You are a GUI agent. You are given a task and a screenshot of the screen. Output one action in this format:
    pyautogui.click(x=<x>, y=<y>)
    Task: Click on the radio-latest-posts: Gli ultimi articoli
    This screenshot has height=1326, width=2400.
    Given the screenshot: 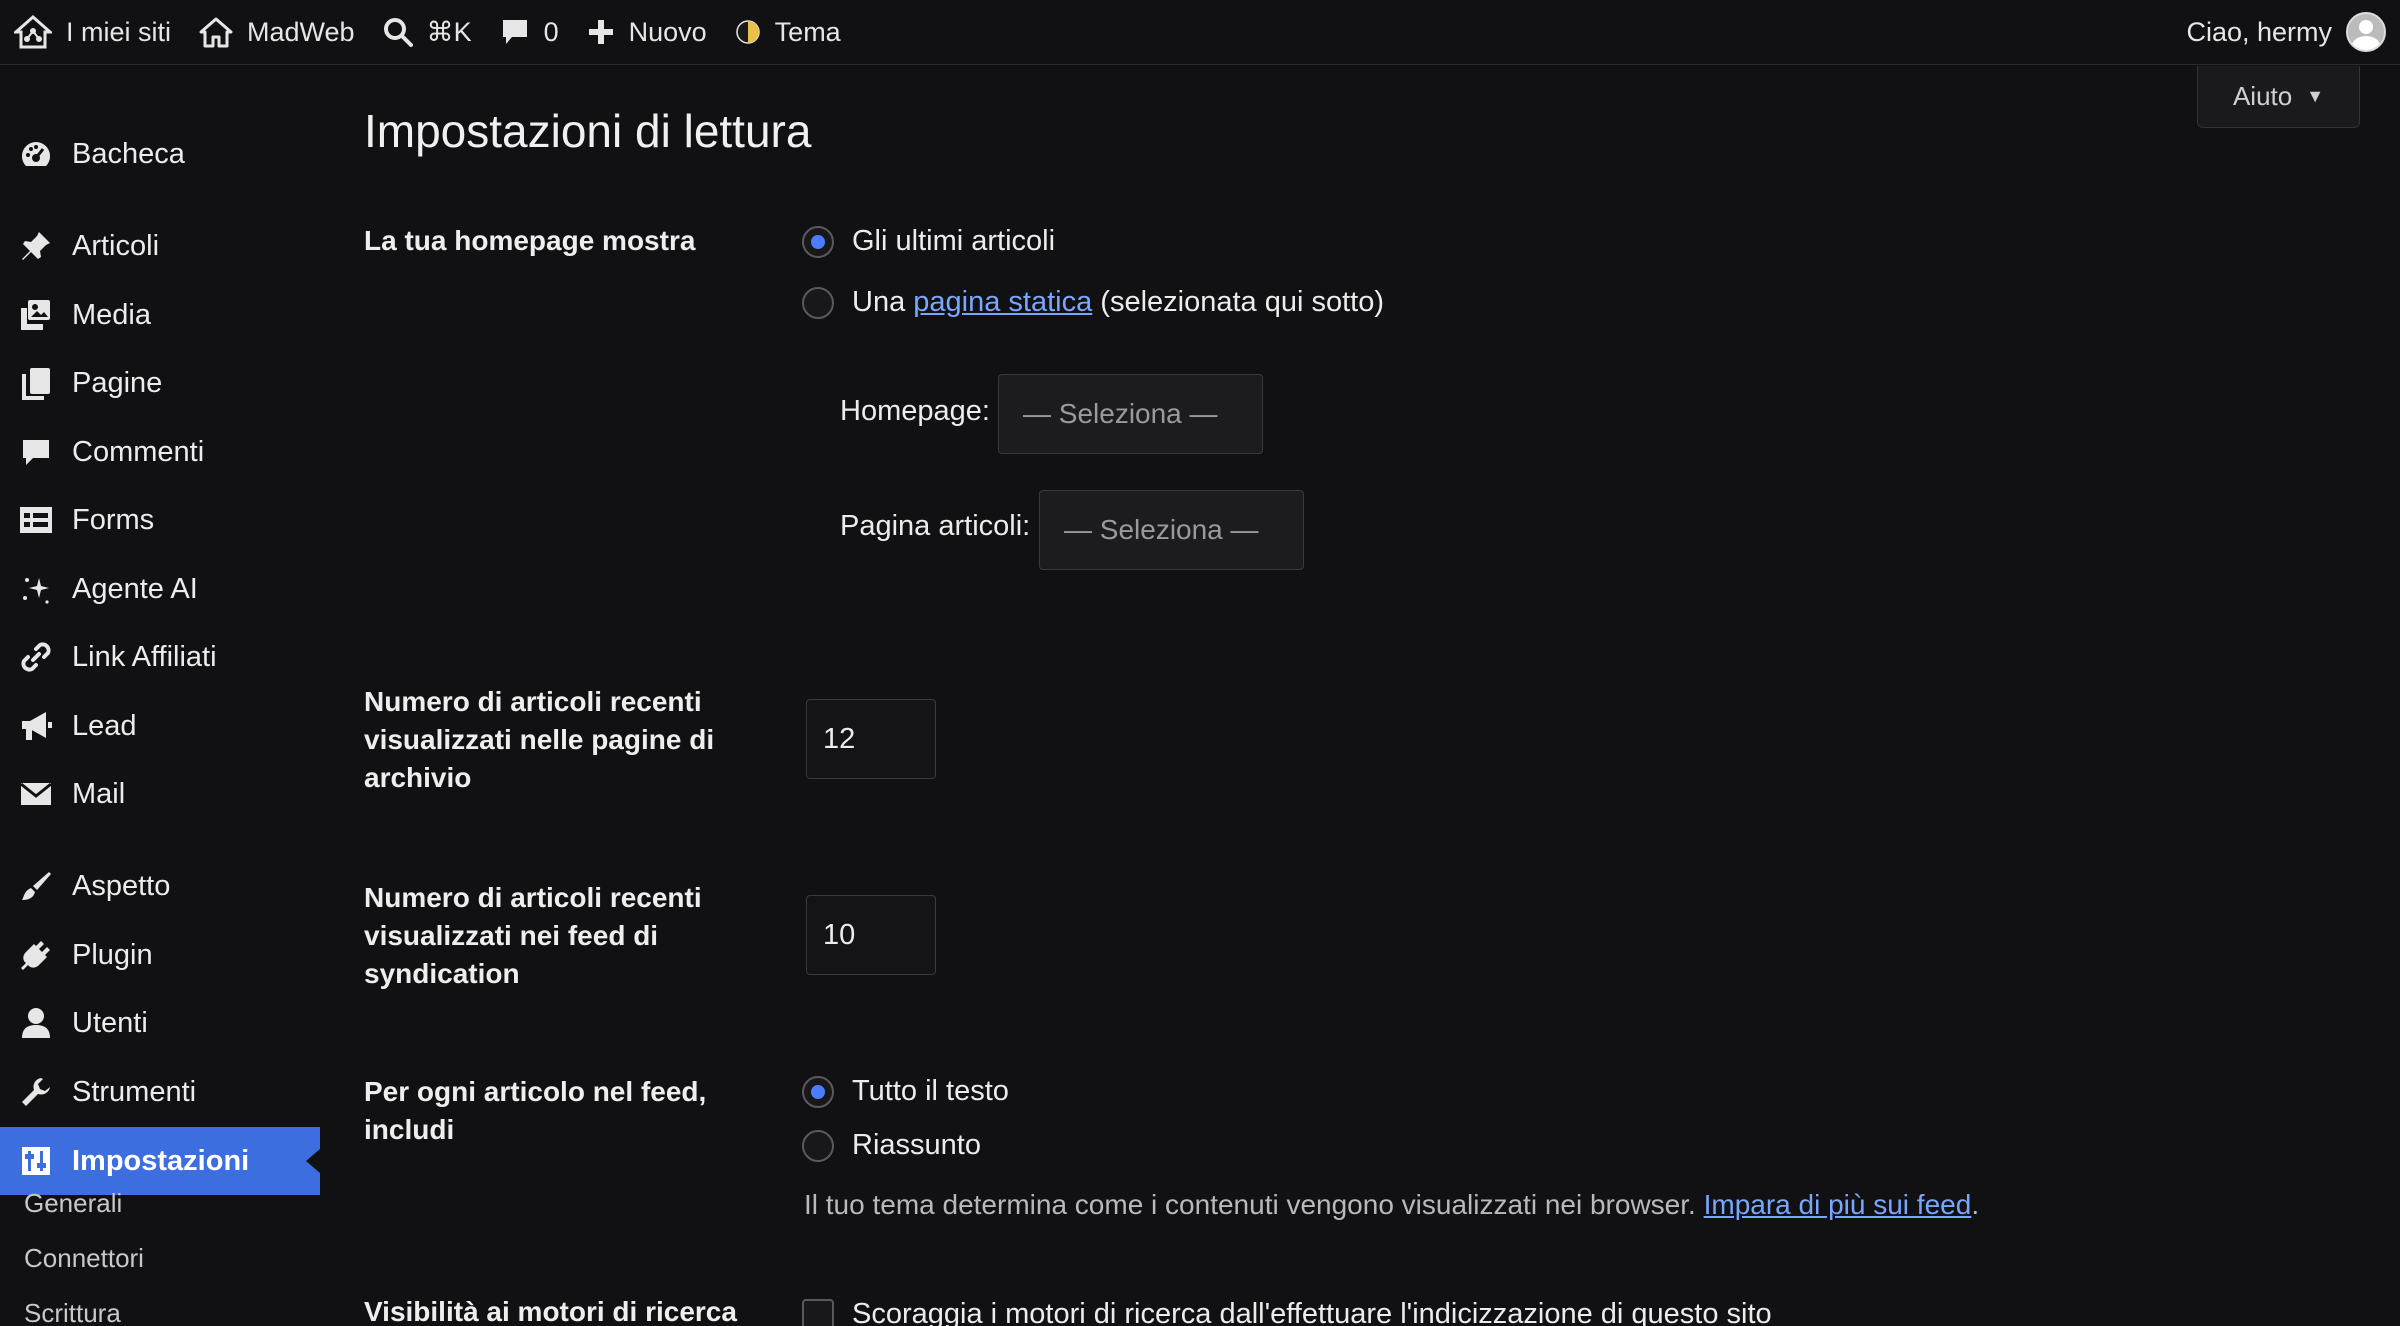 What is the action you would take?
    pyautogui.click(x=928, y=241)
    